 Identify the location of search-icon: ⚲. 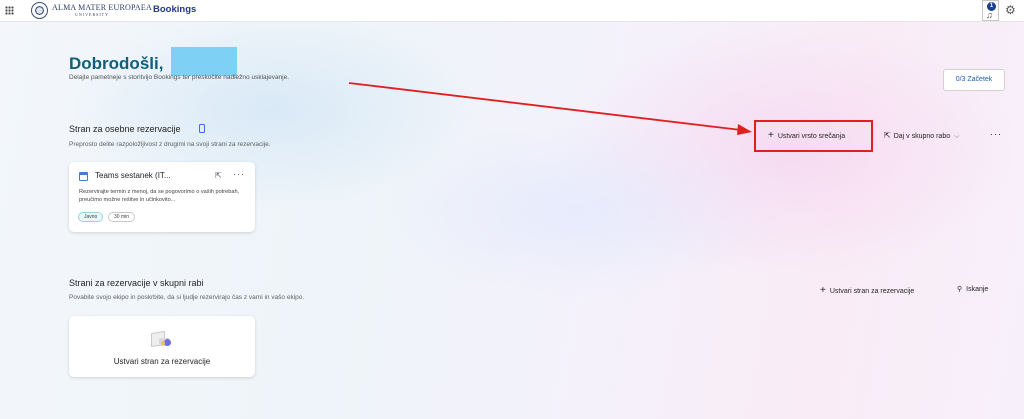
(960, 289).